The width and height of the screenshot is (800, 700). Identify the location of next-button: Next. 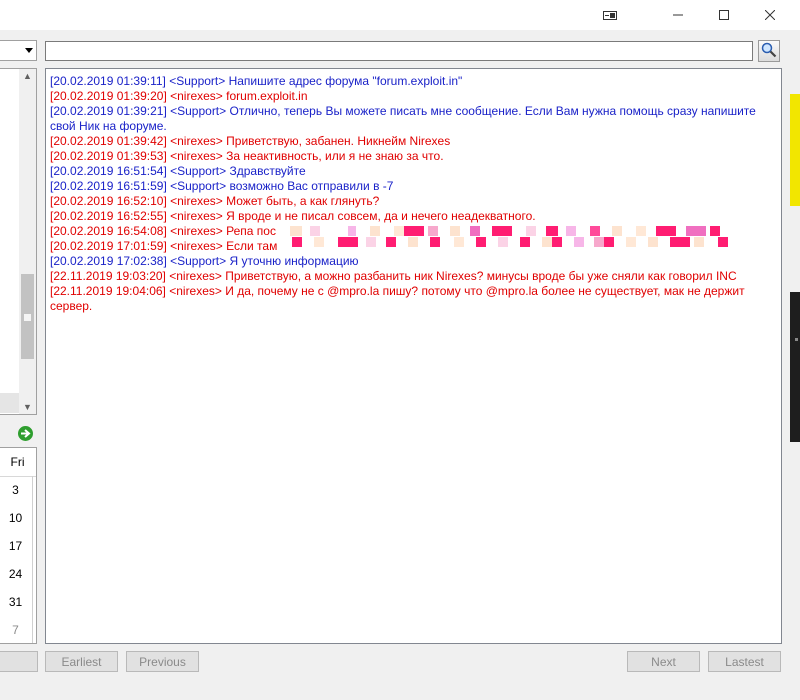
(663, 661).